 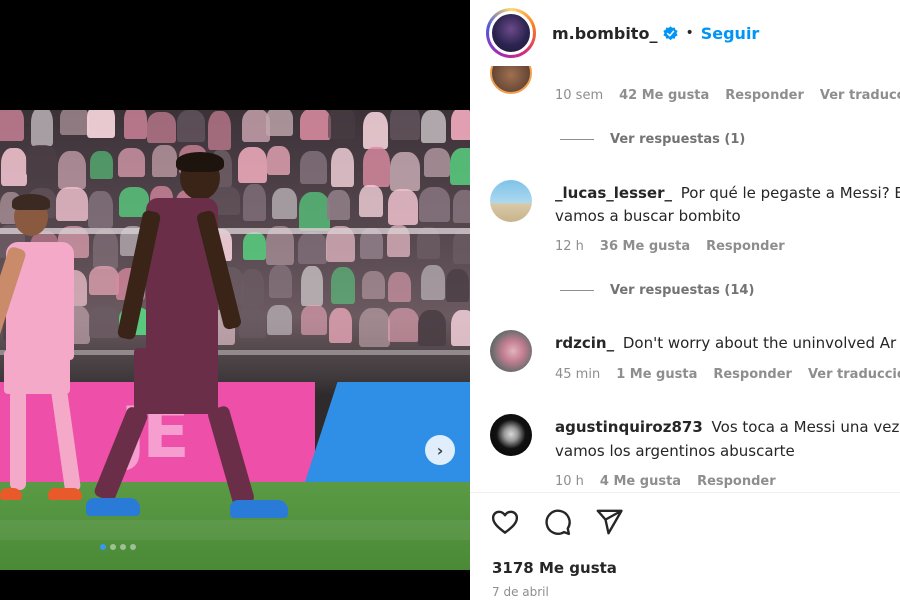 What do you see at coordinates (664, 95) in the screenshot?
I see `comment-likes: 42 Me gusta` at bounding box center [664, 95].